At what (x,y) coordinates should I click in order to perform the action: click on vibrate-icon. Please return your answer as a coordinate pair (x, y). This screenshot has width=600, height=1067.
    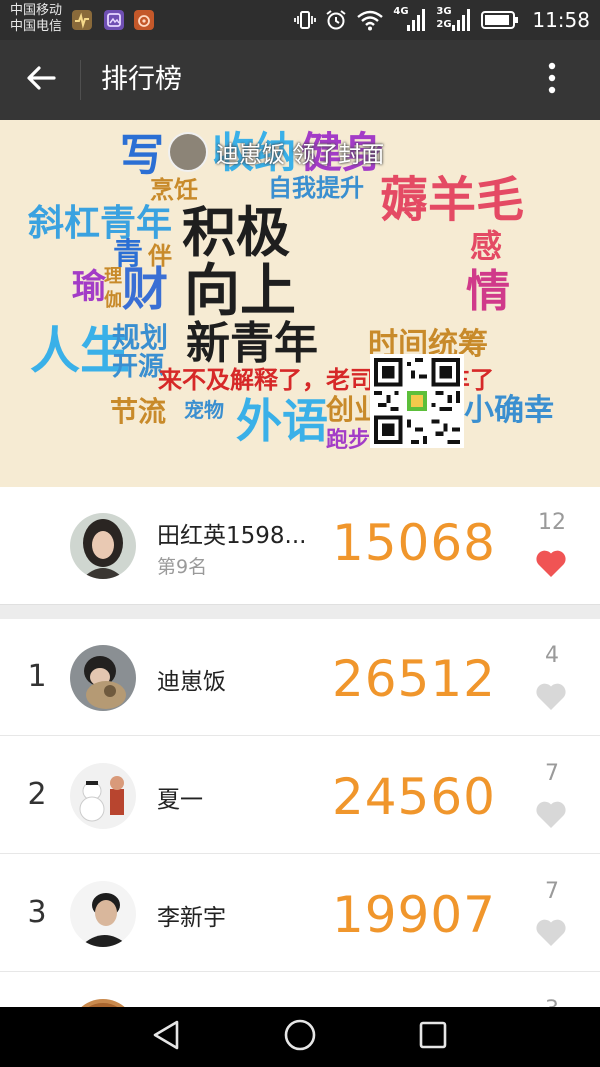
    Looking at the image, I should click on (305, 20).